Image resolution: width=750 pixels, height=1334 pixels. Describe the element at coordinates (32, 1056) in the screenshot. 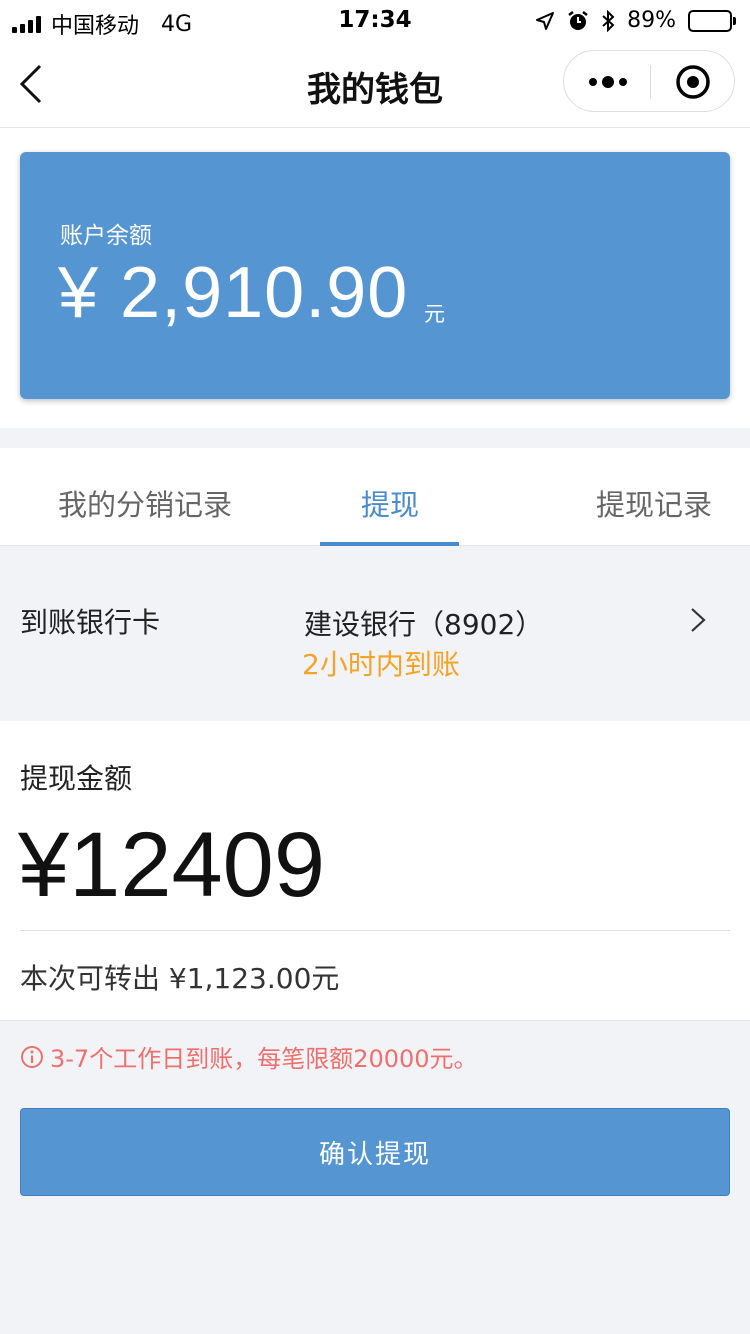

I see `info-icon` at that location.